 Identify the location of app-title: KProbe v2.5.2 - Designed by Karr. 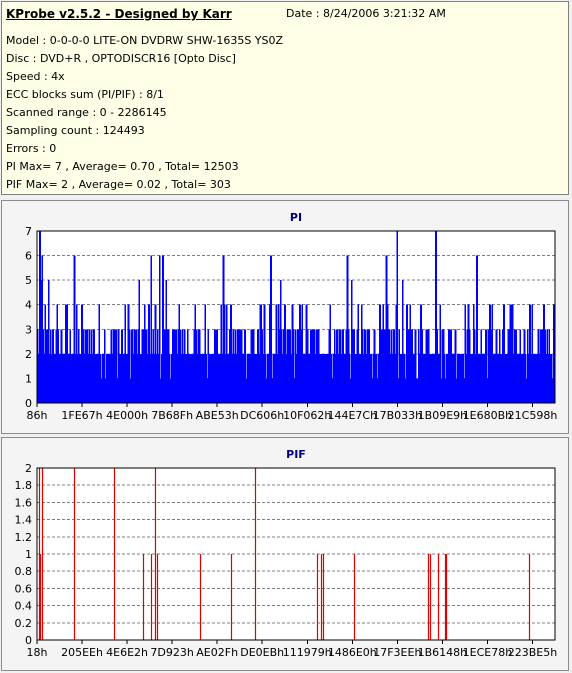
(119, 14).